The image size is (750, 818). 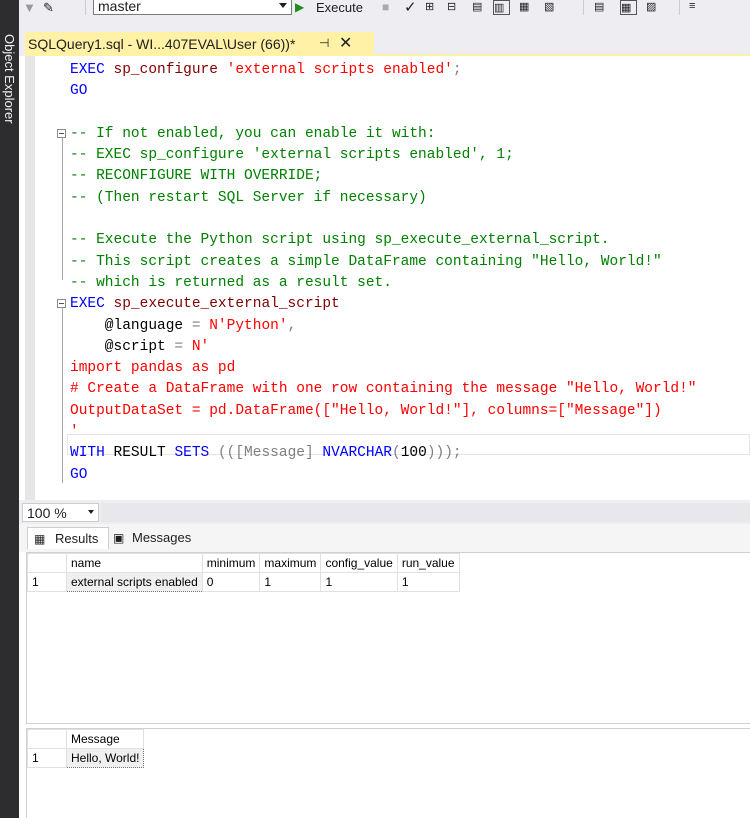 I want to click on column-header: maximum, so click(x=290, y=563).